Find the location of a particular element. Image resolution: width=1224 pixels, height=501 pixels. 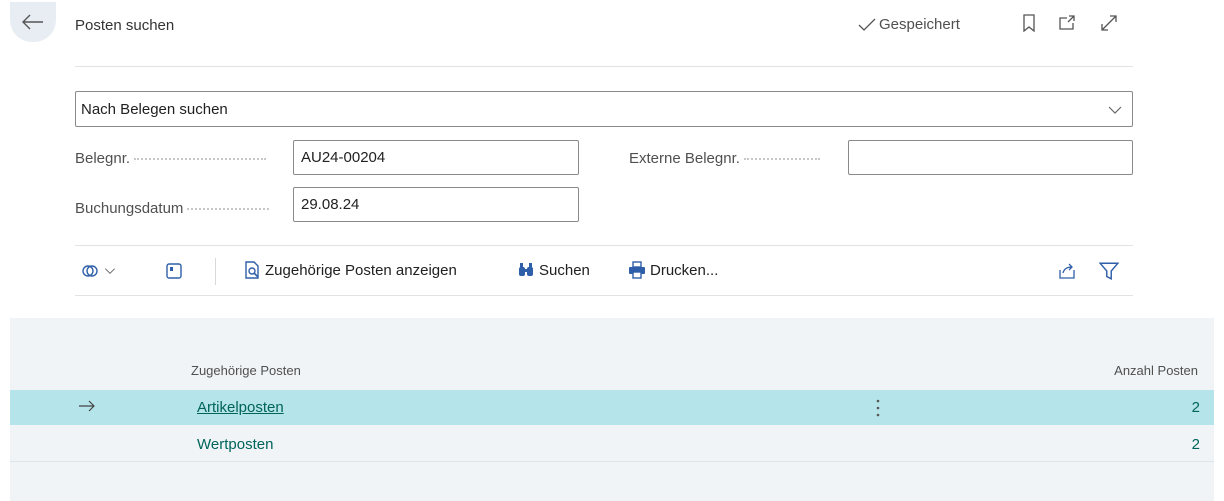

document-search-icon is located at coordinates (252, 270).